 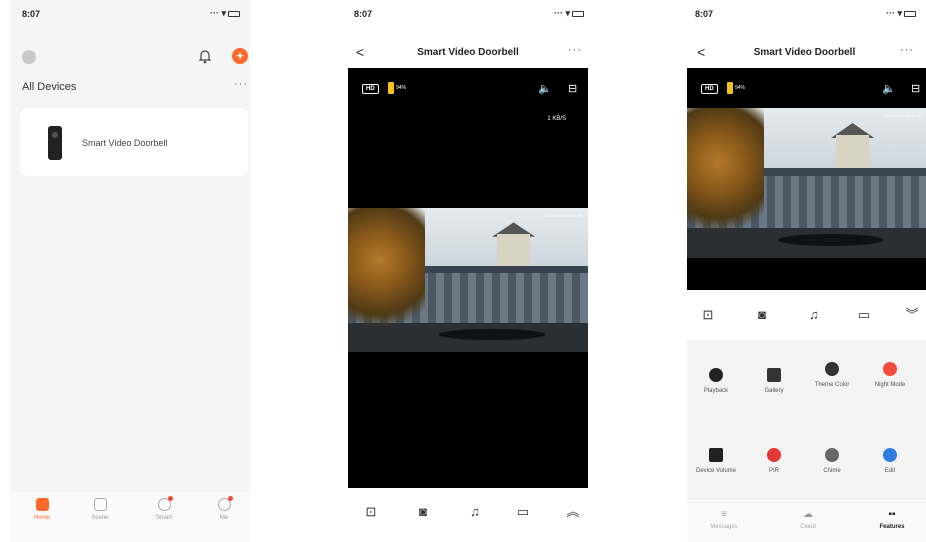 What do you see at coordinates (832, 471) in the screenshot?
I see `feature-label: Chime` at bounding box center [832, 471].